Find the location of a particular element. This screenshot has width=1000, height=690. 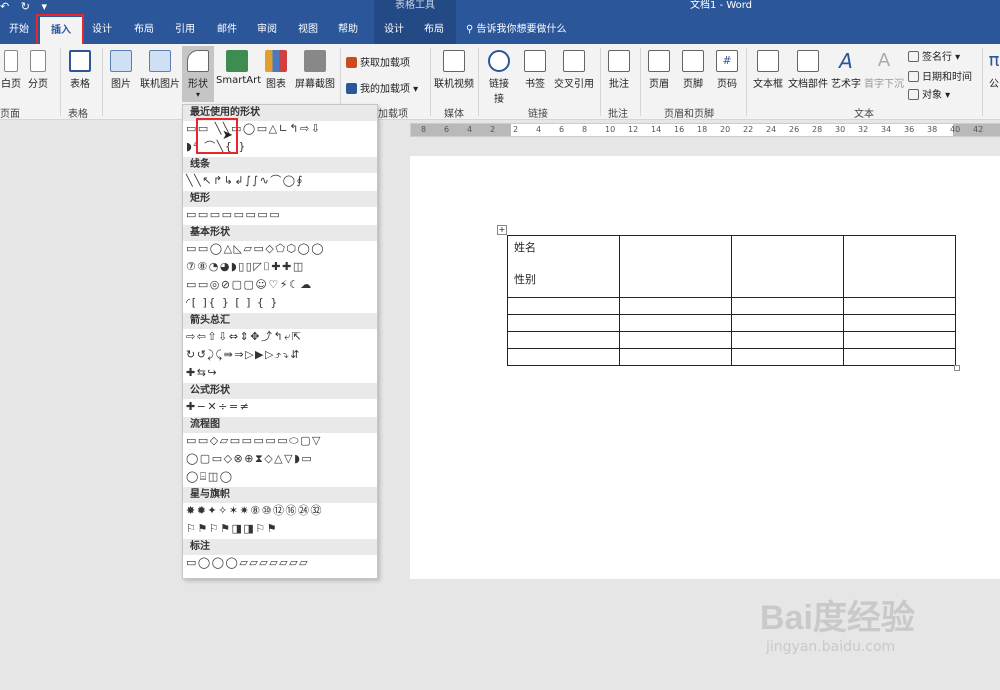

chart-button: 图表 is located at coordinates (276, 70).